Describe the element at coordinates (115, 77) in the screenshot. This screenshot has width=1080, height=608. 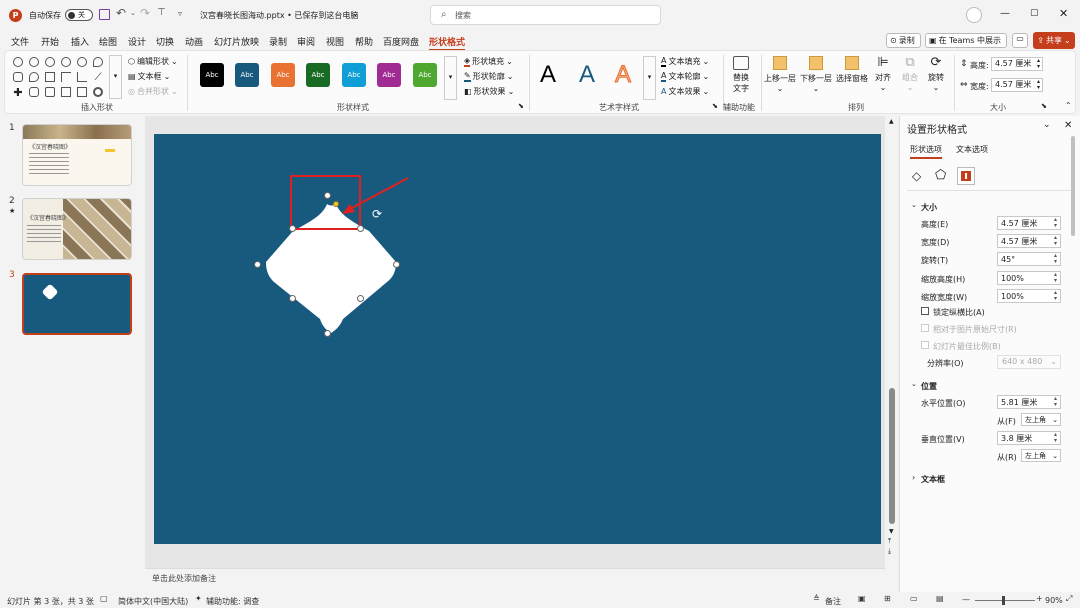
I see `shapes-more-button: ▾` at that location.